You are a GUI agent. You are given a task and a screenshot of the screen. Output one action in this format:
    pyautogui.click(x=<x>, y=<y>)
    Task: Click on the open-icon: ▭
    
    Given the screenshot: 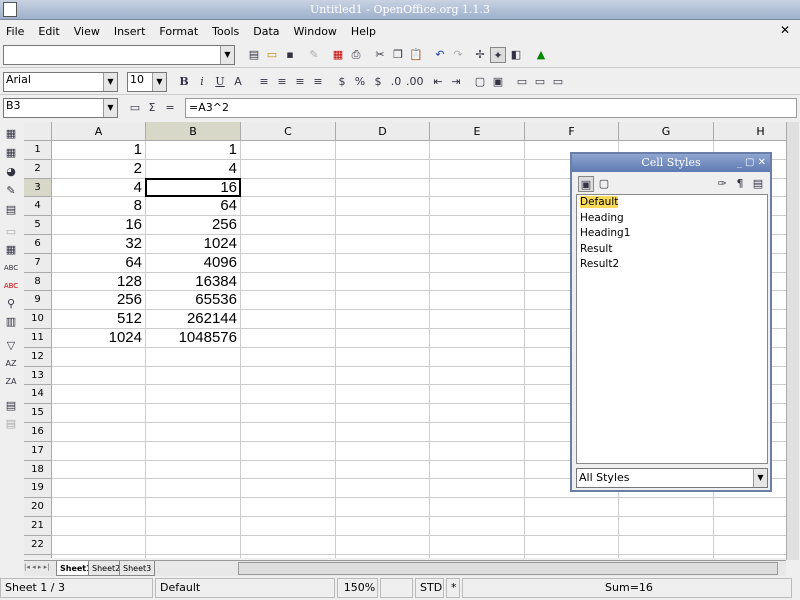 What is the action you would take?
    pyautogui.click(x=272, y=55)
    